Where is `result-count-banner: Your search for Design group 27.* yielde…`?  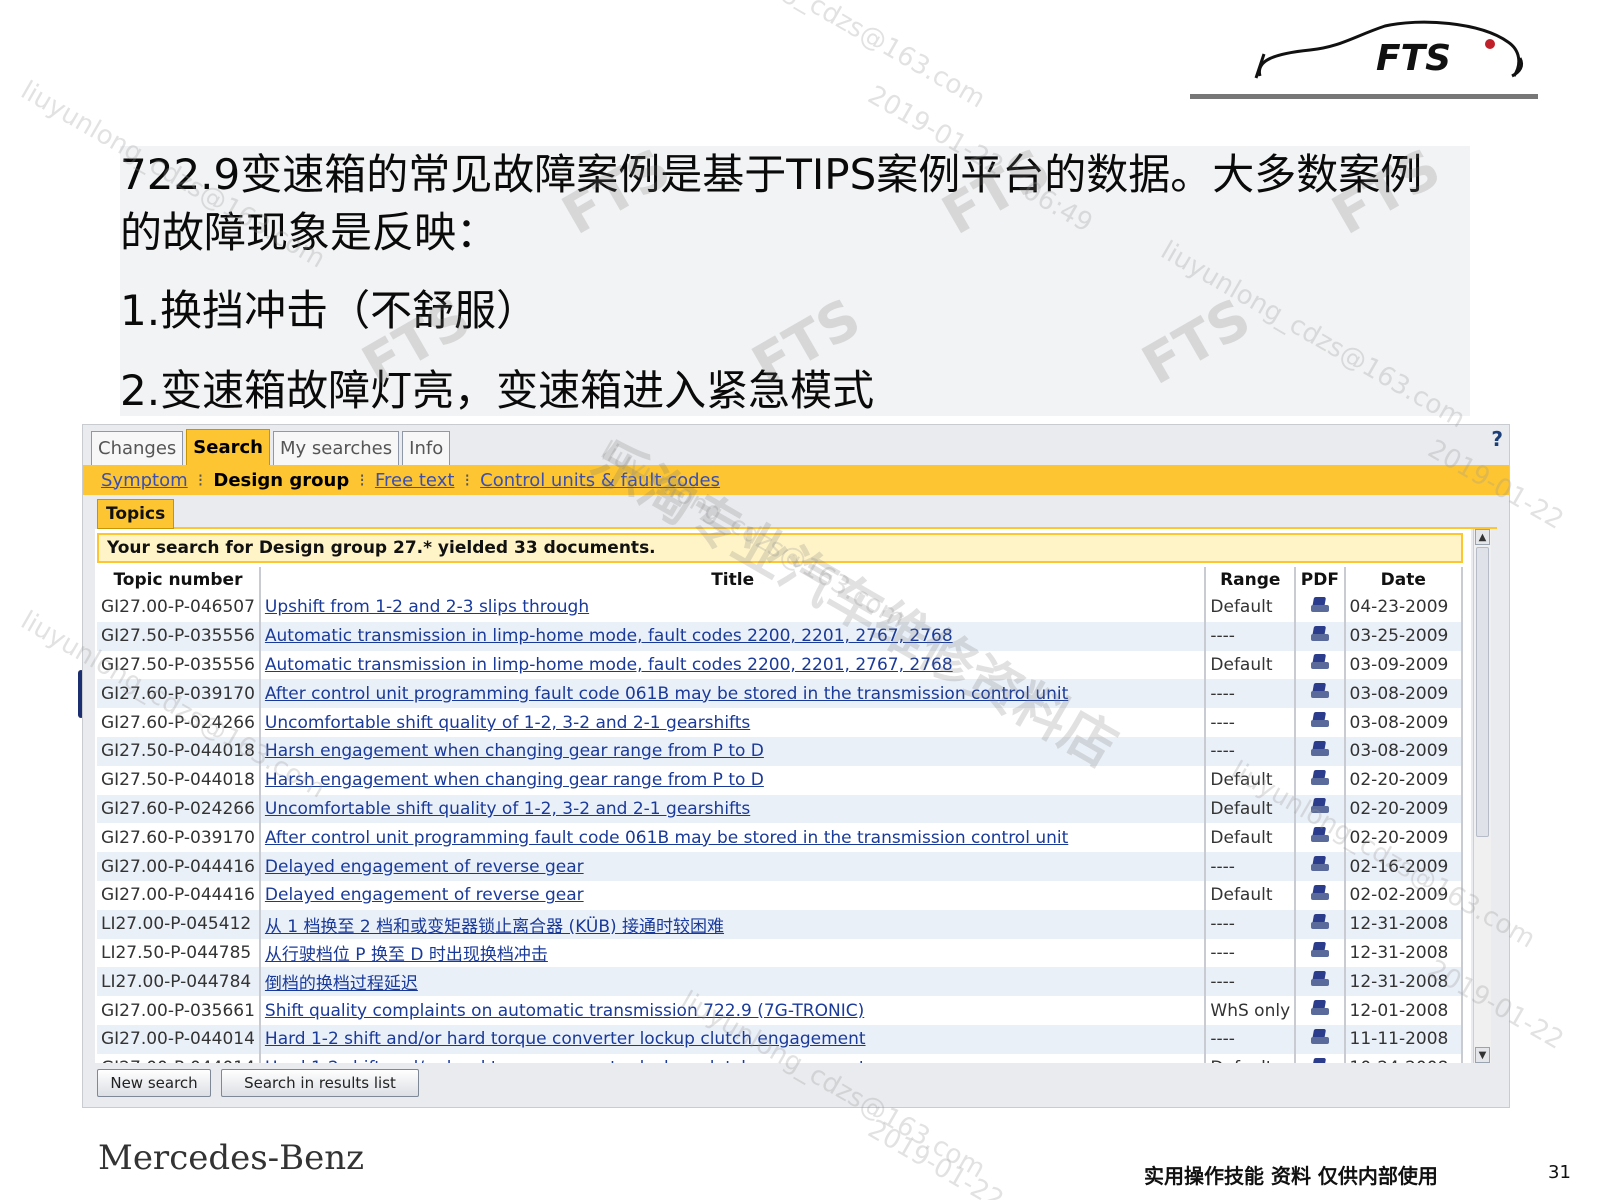
result-count-banner: Your search for Design group 27.* yielde… is located at coordinates (780, 548).